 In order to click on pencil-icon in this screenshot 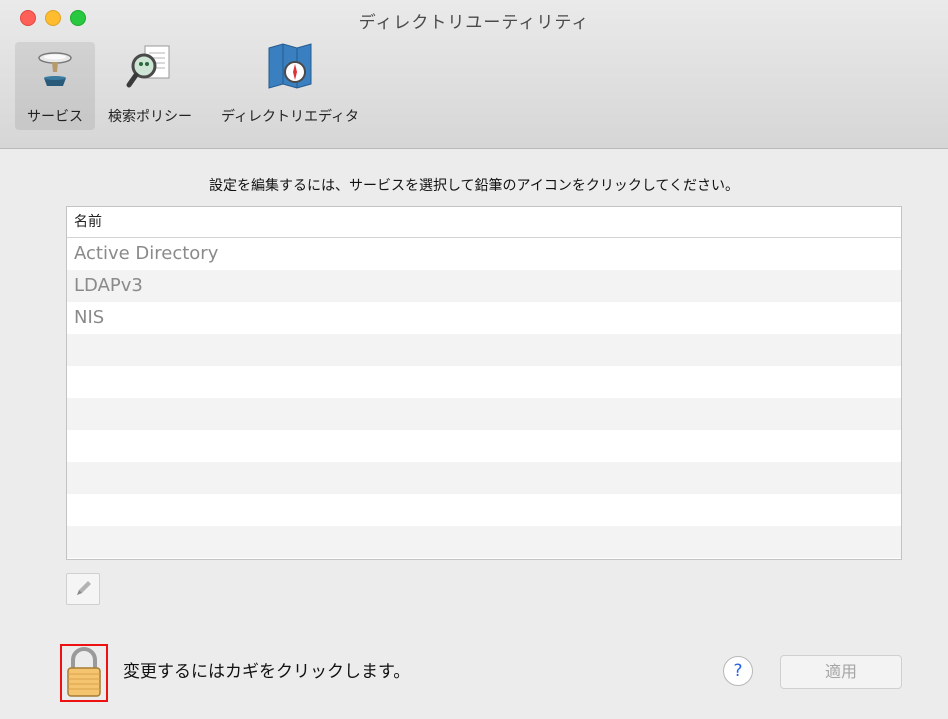, I will do `click(84, 588)`.